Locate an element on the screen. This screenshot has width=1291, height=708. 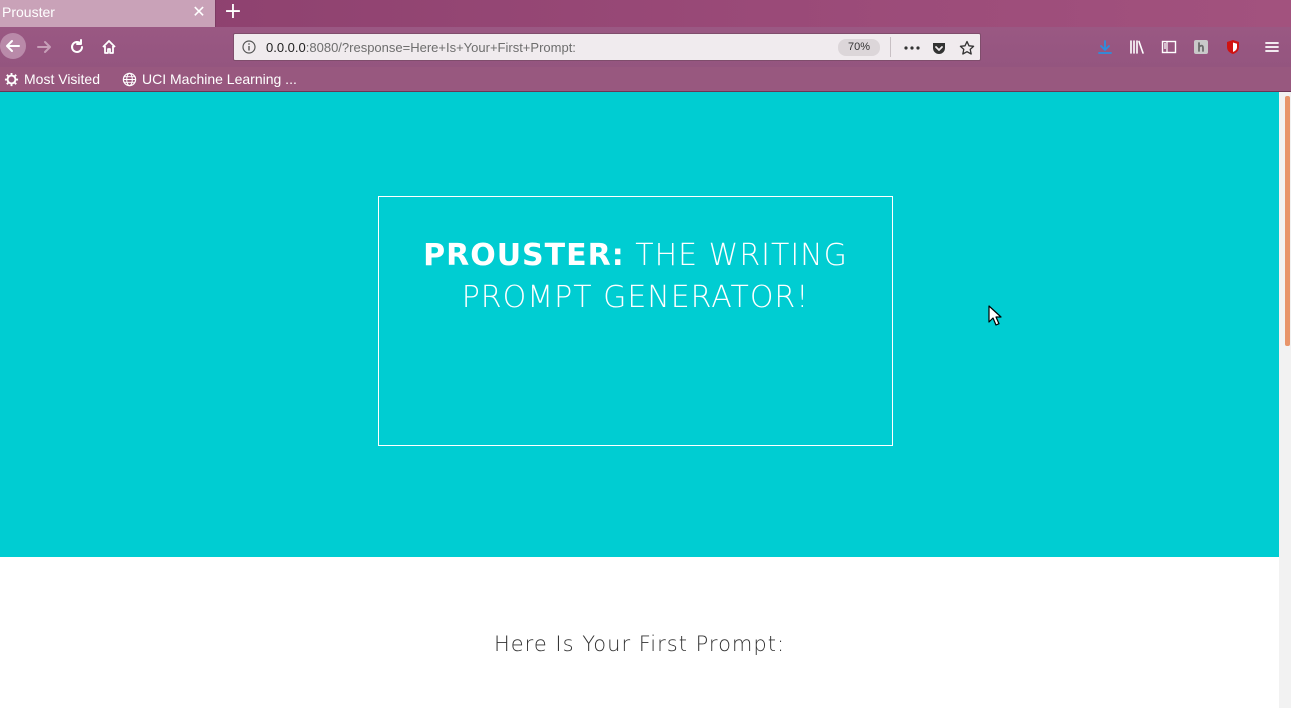
ublock-shield-icon is located at coordinates (1233, 47).